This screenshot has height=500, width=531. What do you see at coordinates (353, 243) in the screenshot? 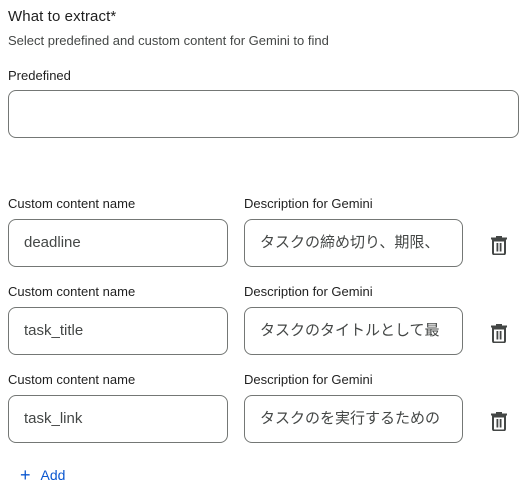
I see `description-input: タスクの締め切り、期限、` at bounding box center [353, 243].